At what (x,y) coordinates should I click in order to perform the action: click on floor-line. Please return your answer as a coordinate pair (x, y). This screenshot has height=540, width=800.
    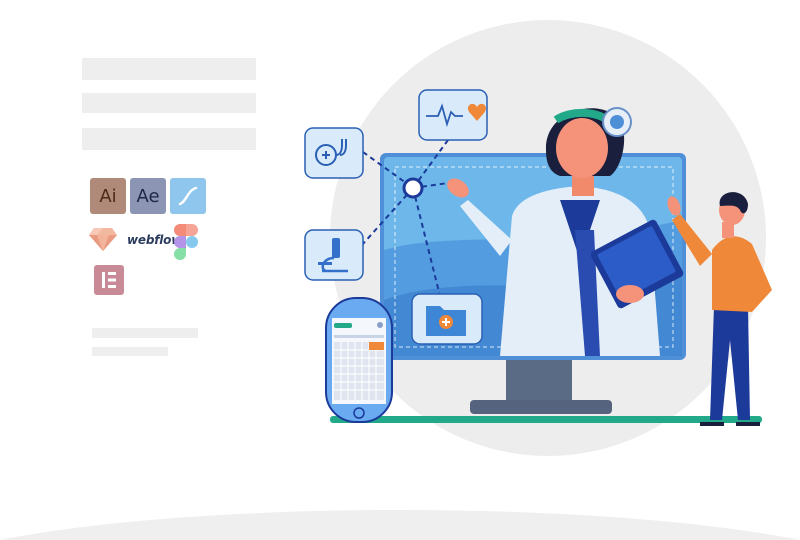
    Looking at the image, I should click on (546, 419).